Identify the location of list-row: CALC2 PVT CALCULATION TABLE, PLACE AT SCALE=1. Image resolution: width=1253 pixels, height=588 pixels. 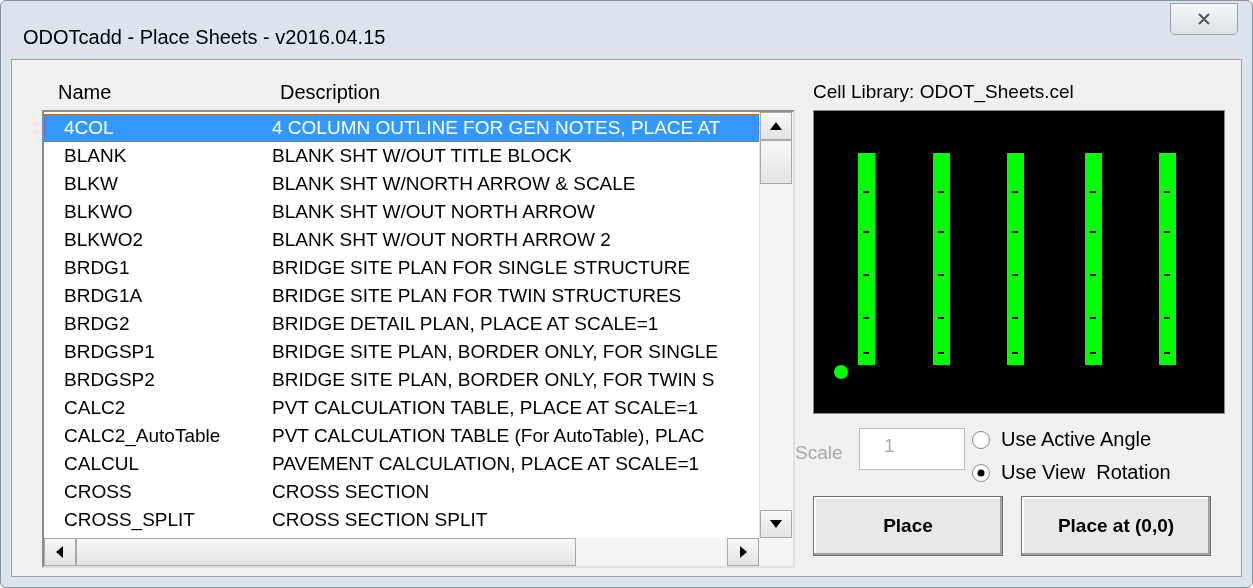
(401, 408).